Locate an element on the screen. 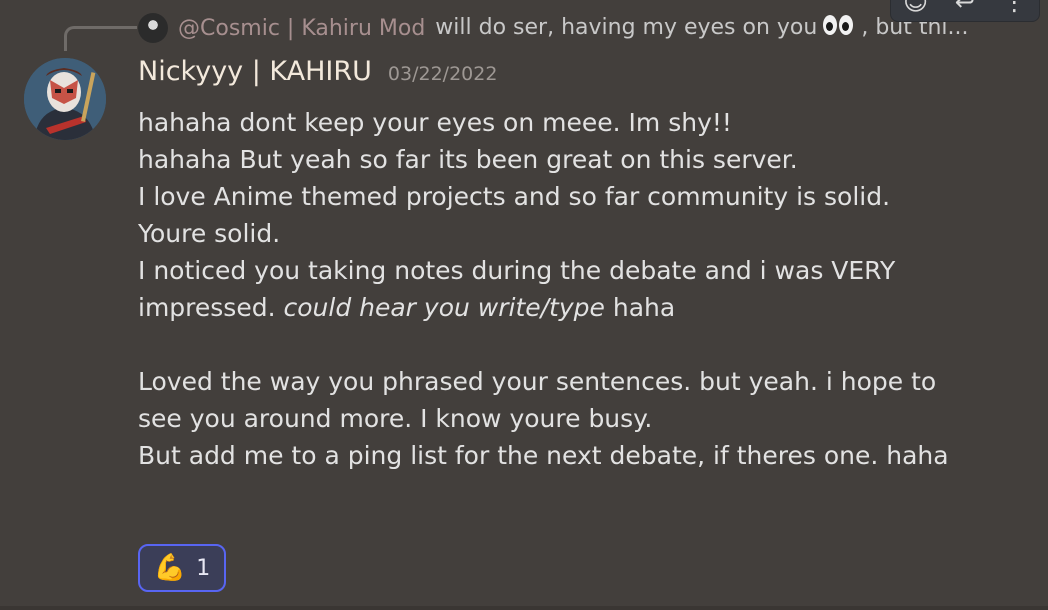 The width and height of the screenshot is (1048, 610). reply-author-avatar is located at coordinates (153, 28).